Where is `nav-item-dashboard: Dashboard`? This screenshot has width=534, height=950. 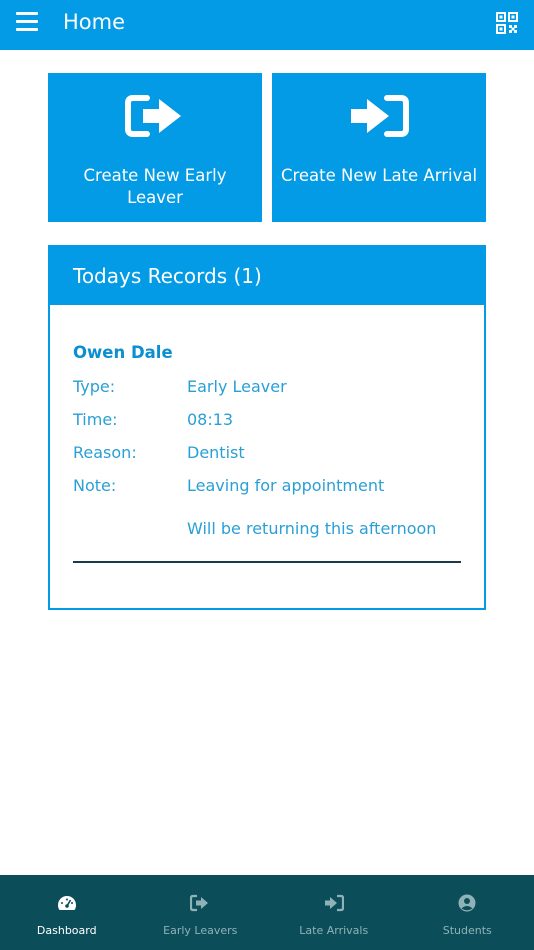 nav-item-dashboard: Dashboard is located at coordinates (67, 912).